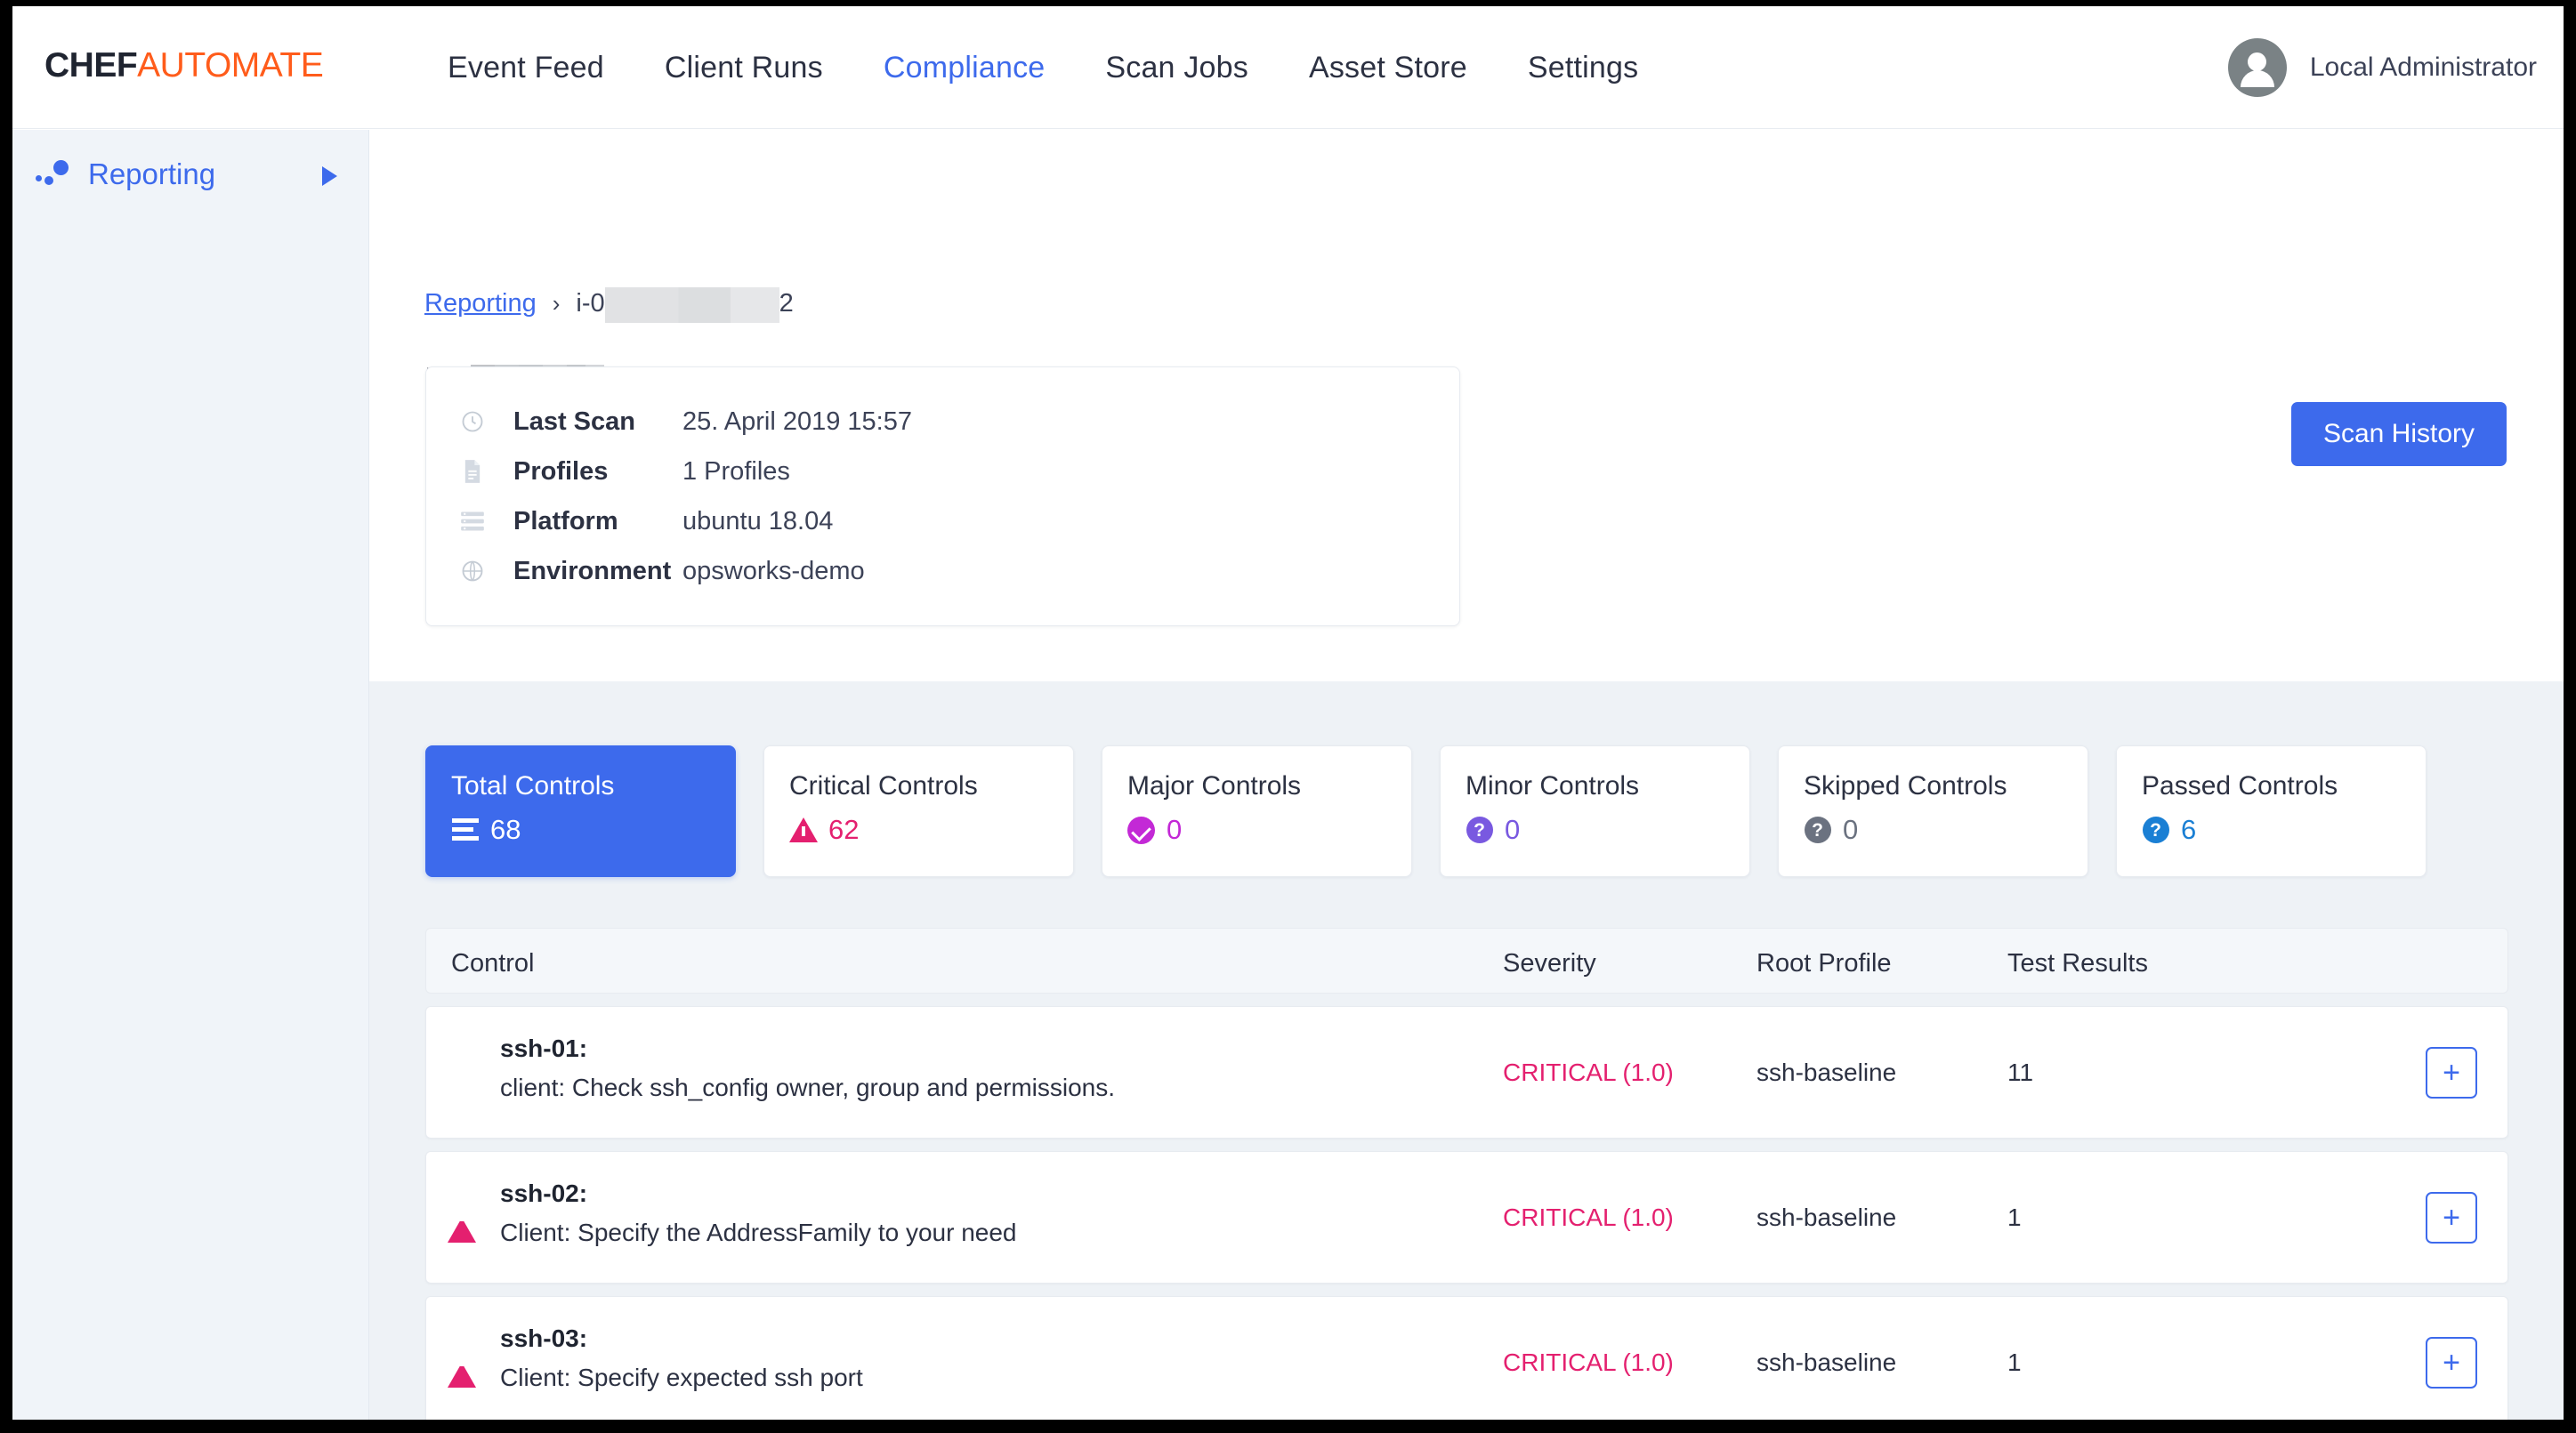 This screenshot has width=2576, height=1433. What do you see at coordinates (590, 303) in the screenshot?
I see `breadcrumb-current-prefix: i-0` at bounding box center [590, 303].